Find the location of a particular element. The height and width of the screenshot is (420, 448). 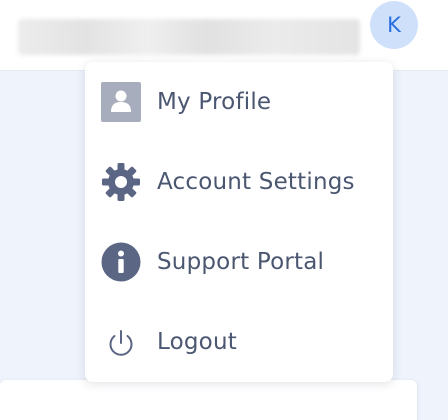

avatar-initial: K is located at coordinates (394, 25).